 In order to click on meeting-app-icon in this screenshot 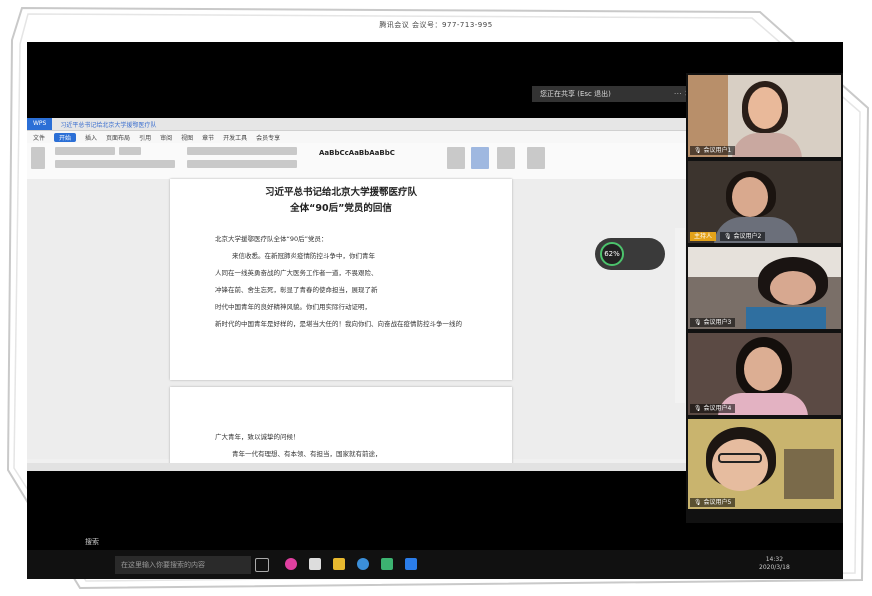, I will do `click(411, 564)`.